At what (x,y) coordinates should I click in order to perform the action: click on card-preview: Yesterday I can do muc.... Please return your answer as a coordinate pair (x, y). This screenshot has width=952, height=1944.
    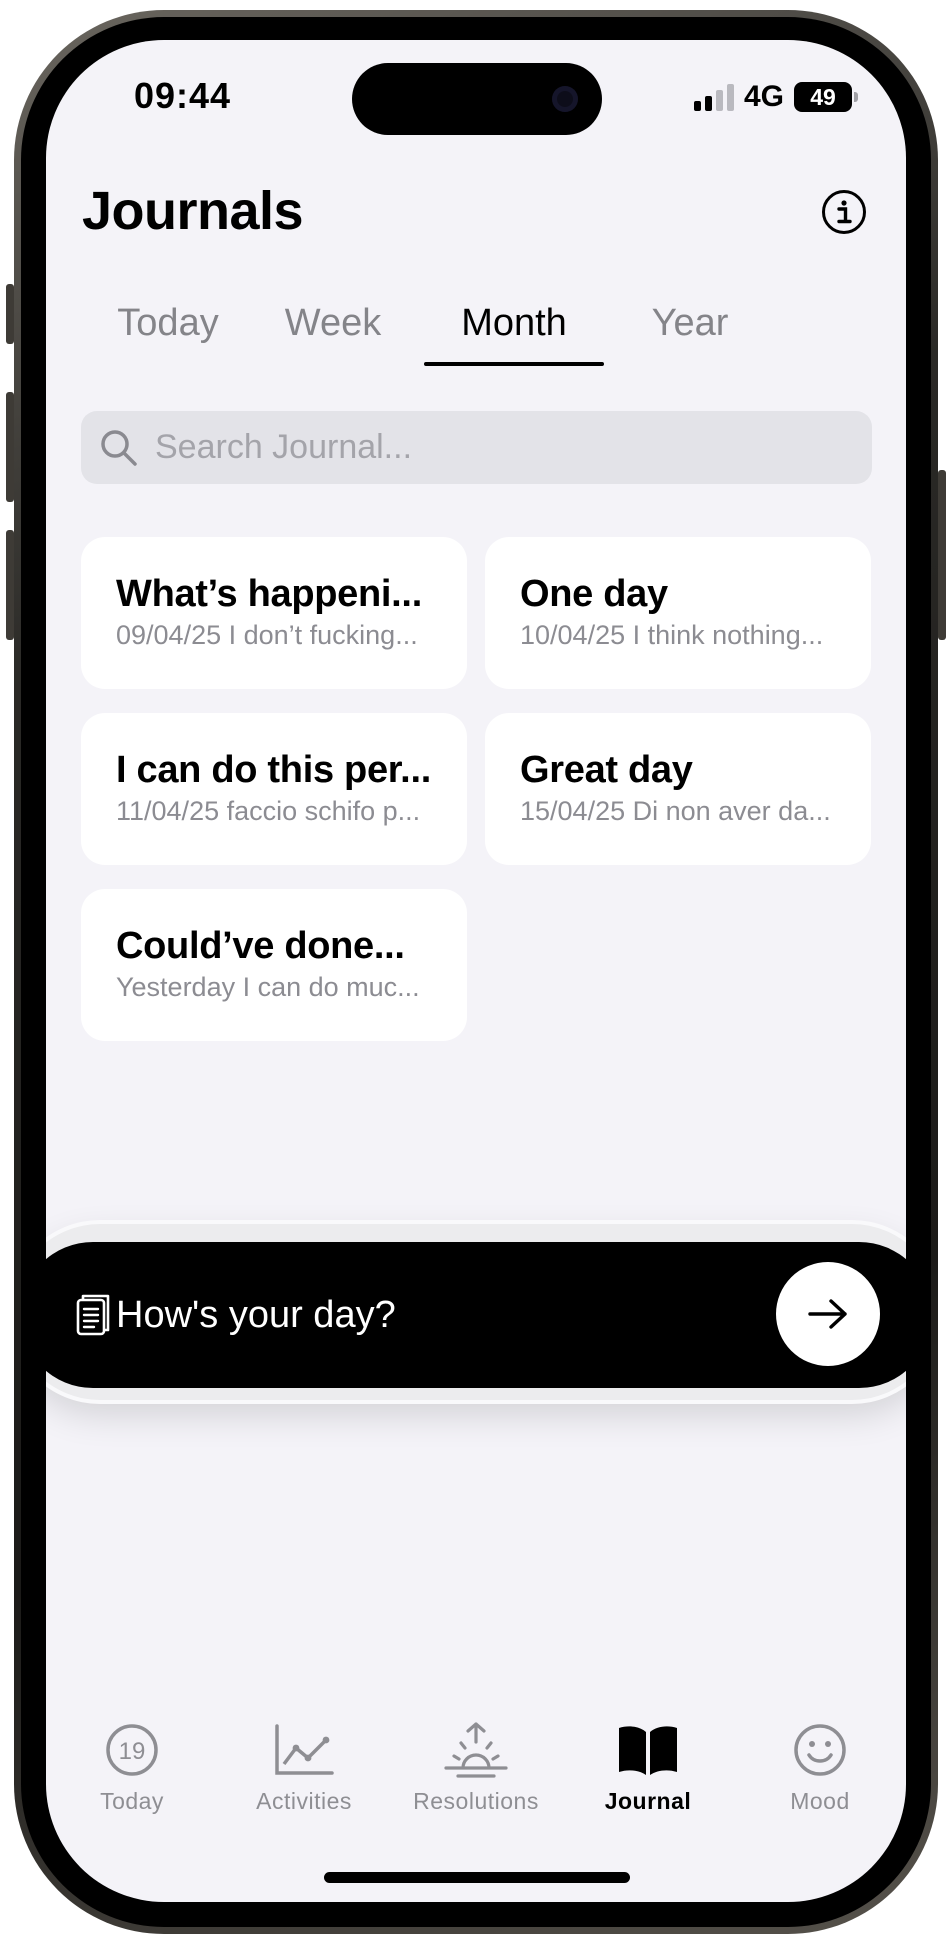
    Looking at the image, I should click on (268, 987).